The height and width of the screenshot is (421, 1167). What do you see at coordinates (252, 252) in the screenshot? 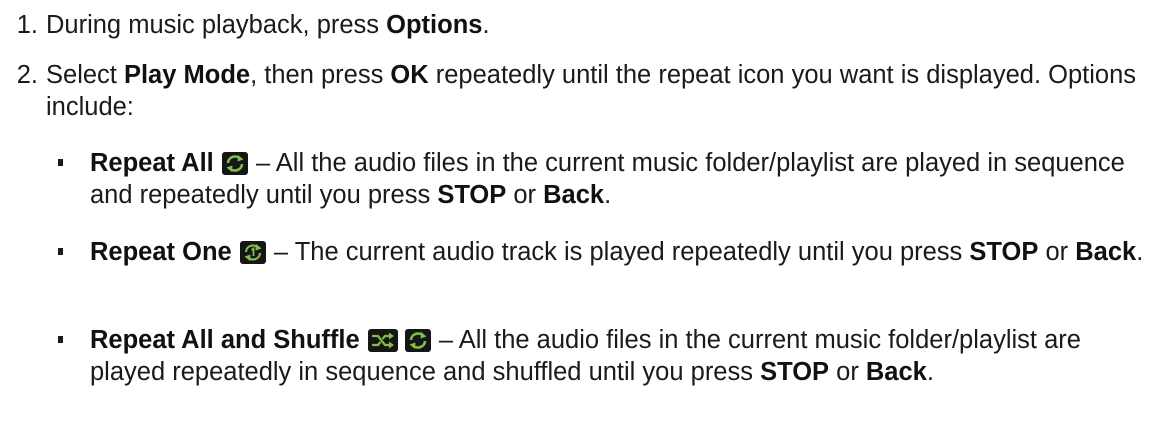
I see `repeat-one-icon` at bounding box center [252, 252].